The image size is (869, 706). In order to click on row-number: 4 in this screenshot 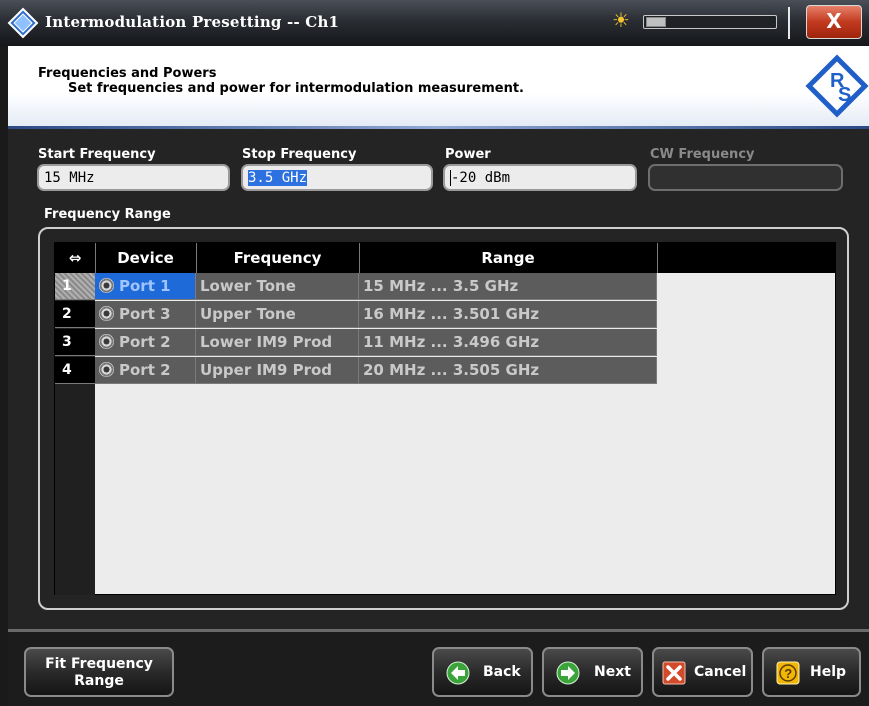, I will do `click(75, 370)`.